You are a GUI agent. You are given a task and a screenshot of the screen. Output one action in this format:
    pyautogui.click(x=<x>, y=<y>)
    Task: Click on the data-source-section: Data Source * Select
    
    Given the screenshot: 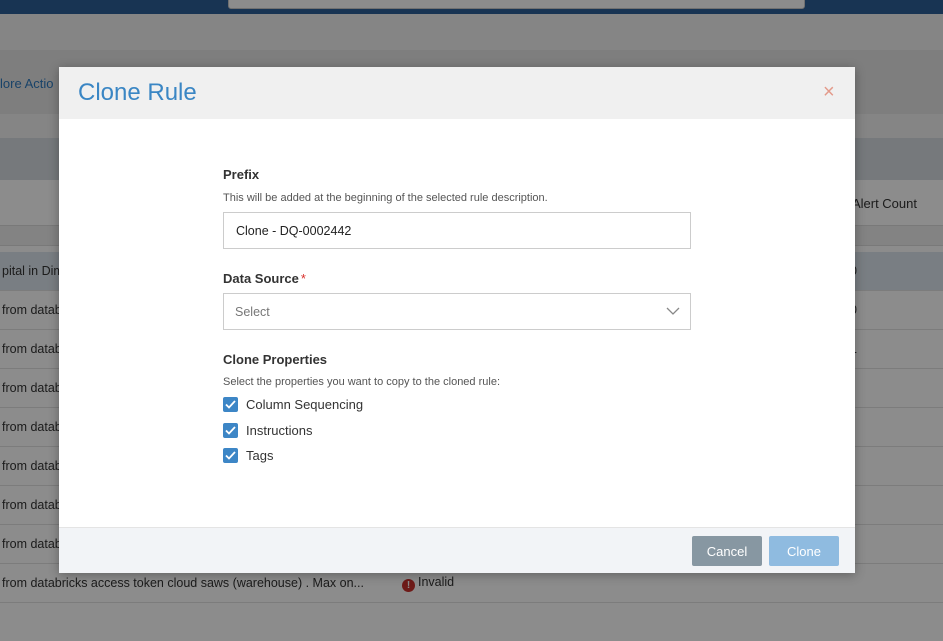 What is the action you would take?
    pyautogui.click(x=457, y=300)
    